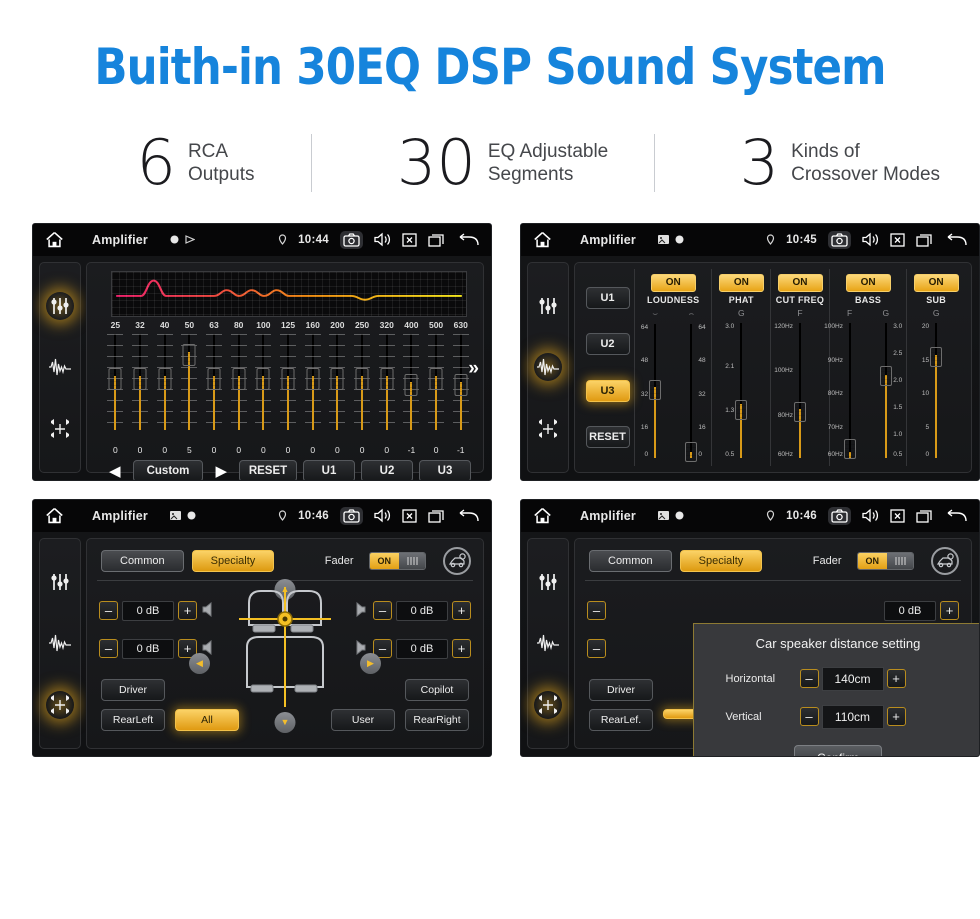  What do you see at coordinates (115, 471) in the screenshot?
I see `preset-prev-button: ◀` at bounding box center [115, 471].